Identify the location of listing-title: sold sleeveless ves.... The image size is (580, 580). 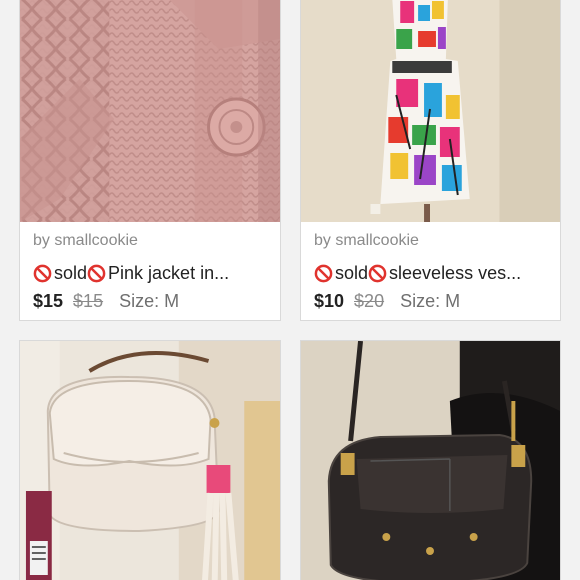
(431, 273).